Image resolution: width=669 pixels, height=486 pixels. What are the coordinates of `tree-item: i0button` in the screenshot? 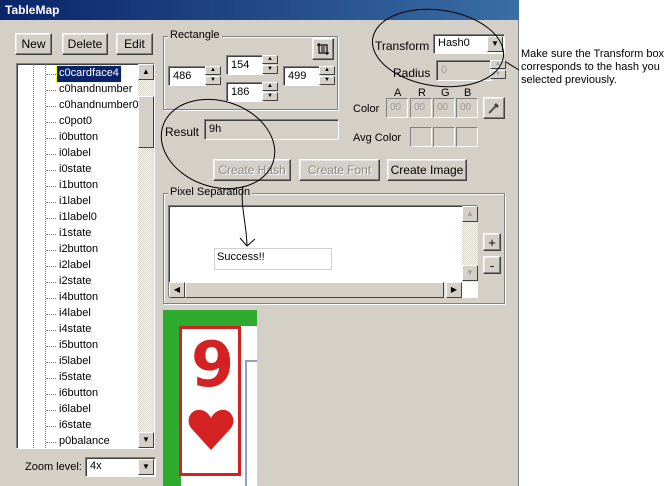 It's located at (78, 138).